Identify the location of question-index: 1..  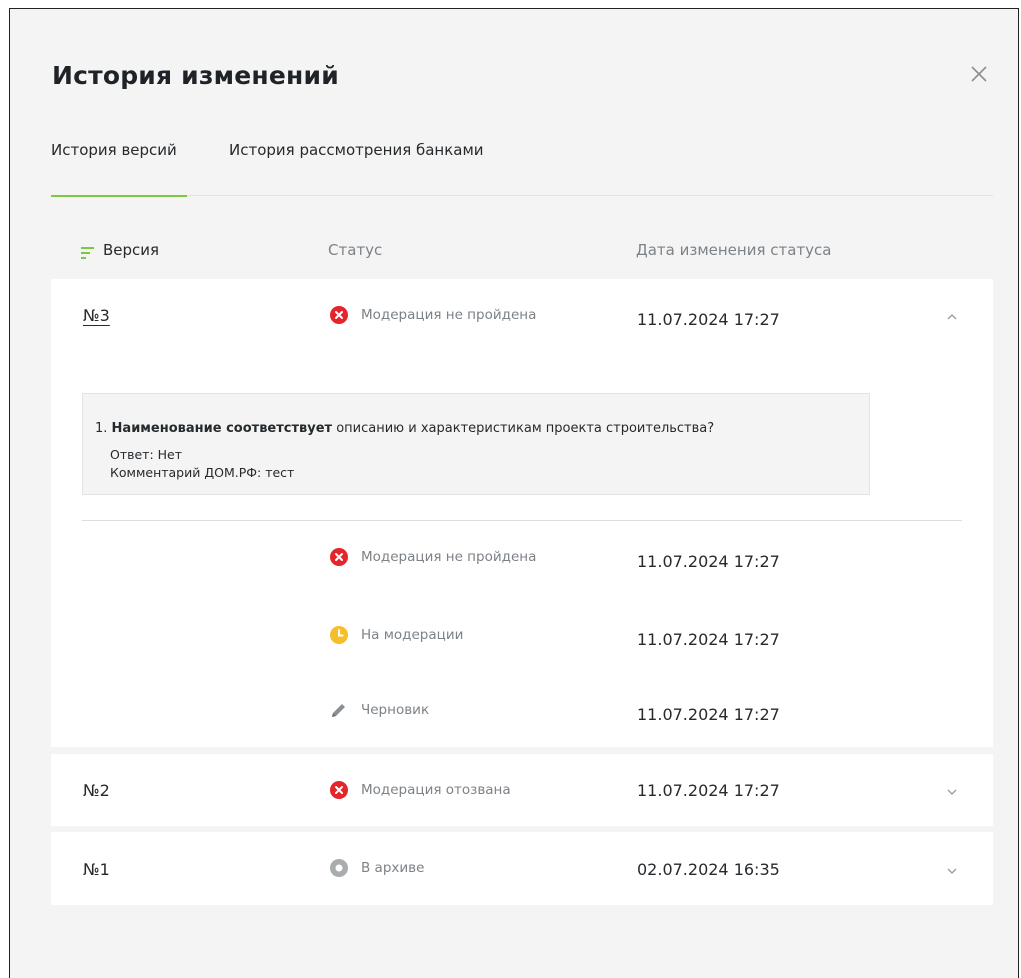
(101, 428).